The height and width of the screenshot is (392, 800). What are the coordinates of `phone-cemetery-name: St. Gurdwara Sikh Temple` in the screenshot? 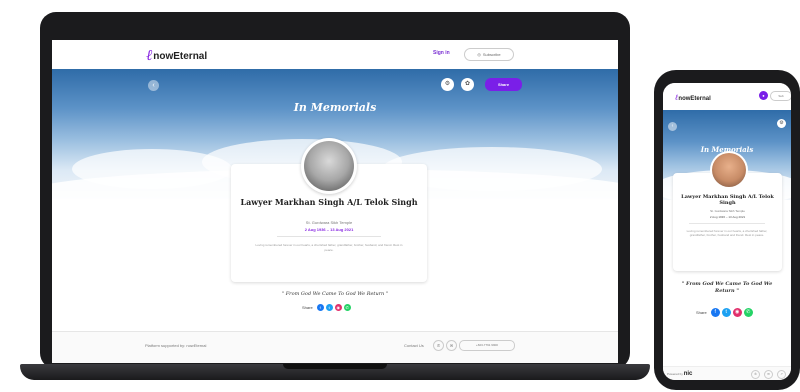 It's located at (727, 211).